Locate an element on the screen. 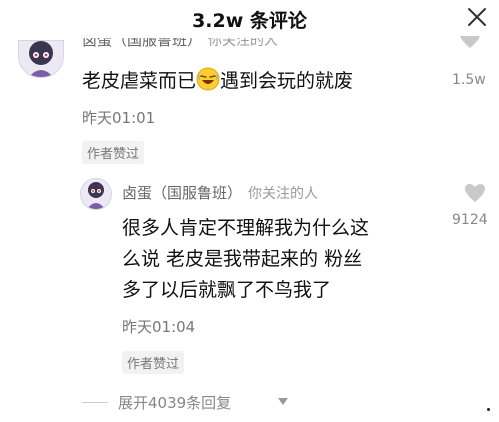 This screenshot has height=422, width=499. avatar-image is located at coordinates (96, 194).